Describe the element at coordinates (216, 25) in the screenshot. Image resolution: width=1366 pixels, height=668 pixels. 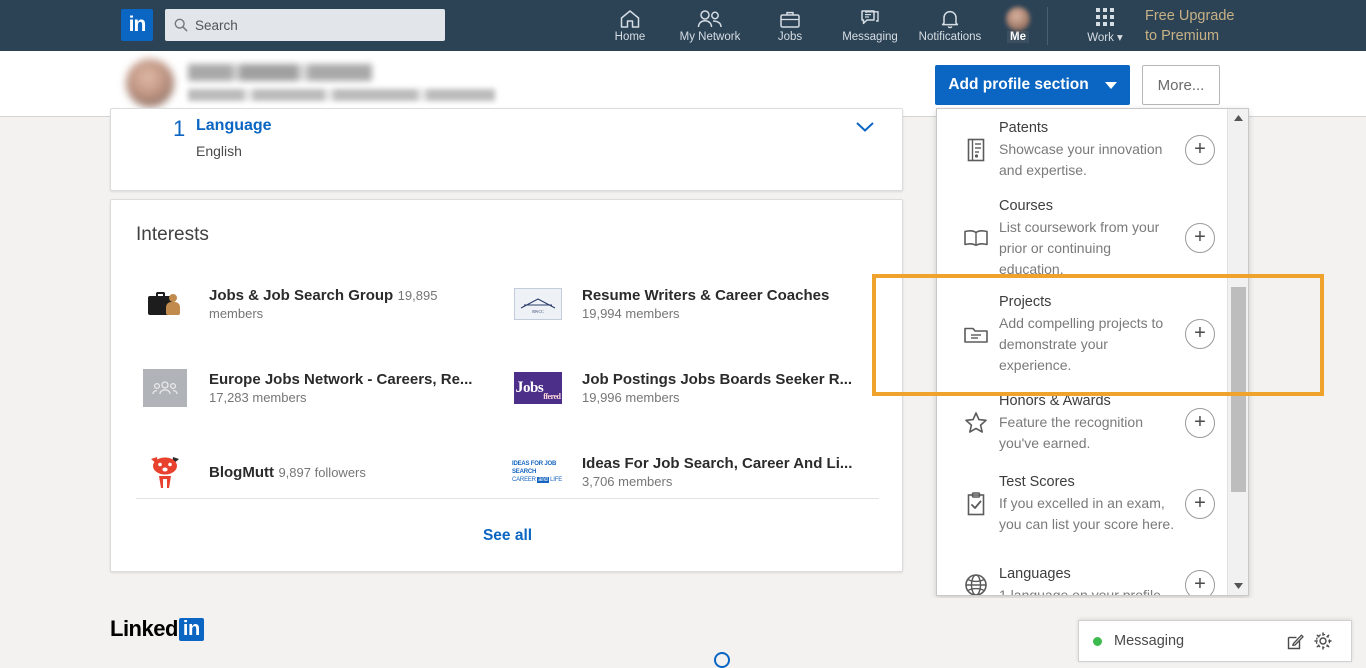
I see `search-placeholder: Search` at that location.